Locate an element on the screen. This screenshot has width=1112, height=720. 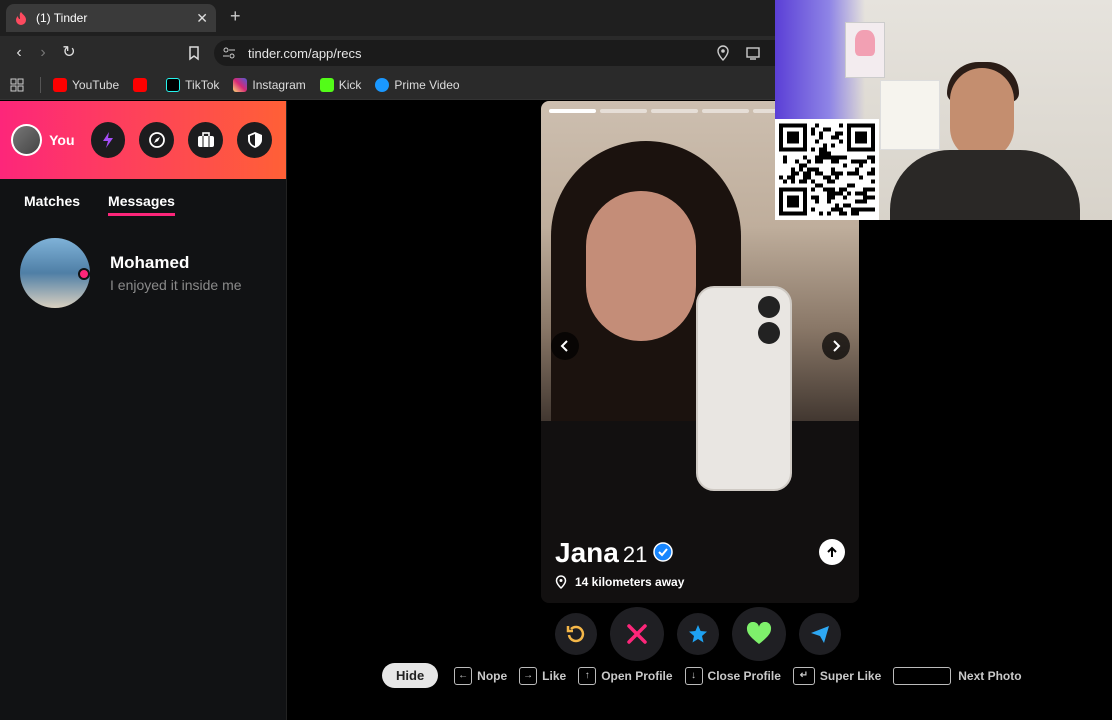
profile-info: Jana 21 14 kilometers away is located at coordinates (619, 563).